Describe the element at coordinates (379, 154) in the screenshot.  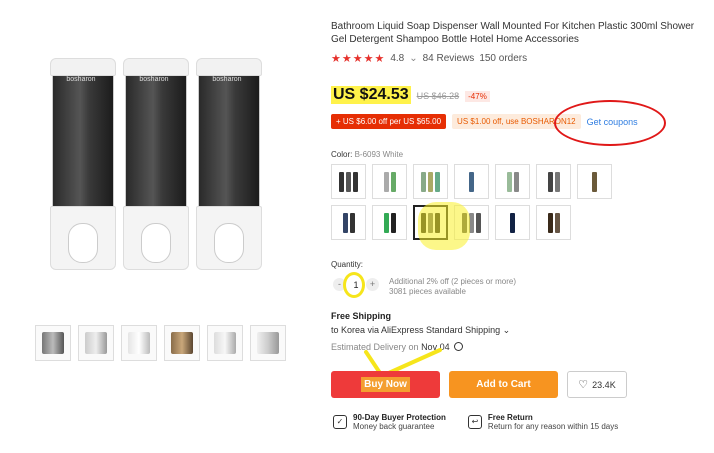
I see `color-value: B-6093 White` at that location.